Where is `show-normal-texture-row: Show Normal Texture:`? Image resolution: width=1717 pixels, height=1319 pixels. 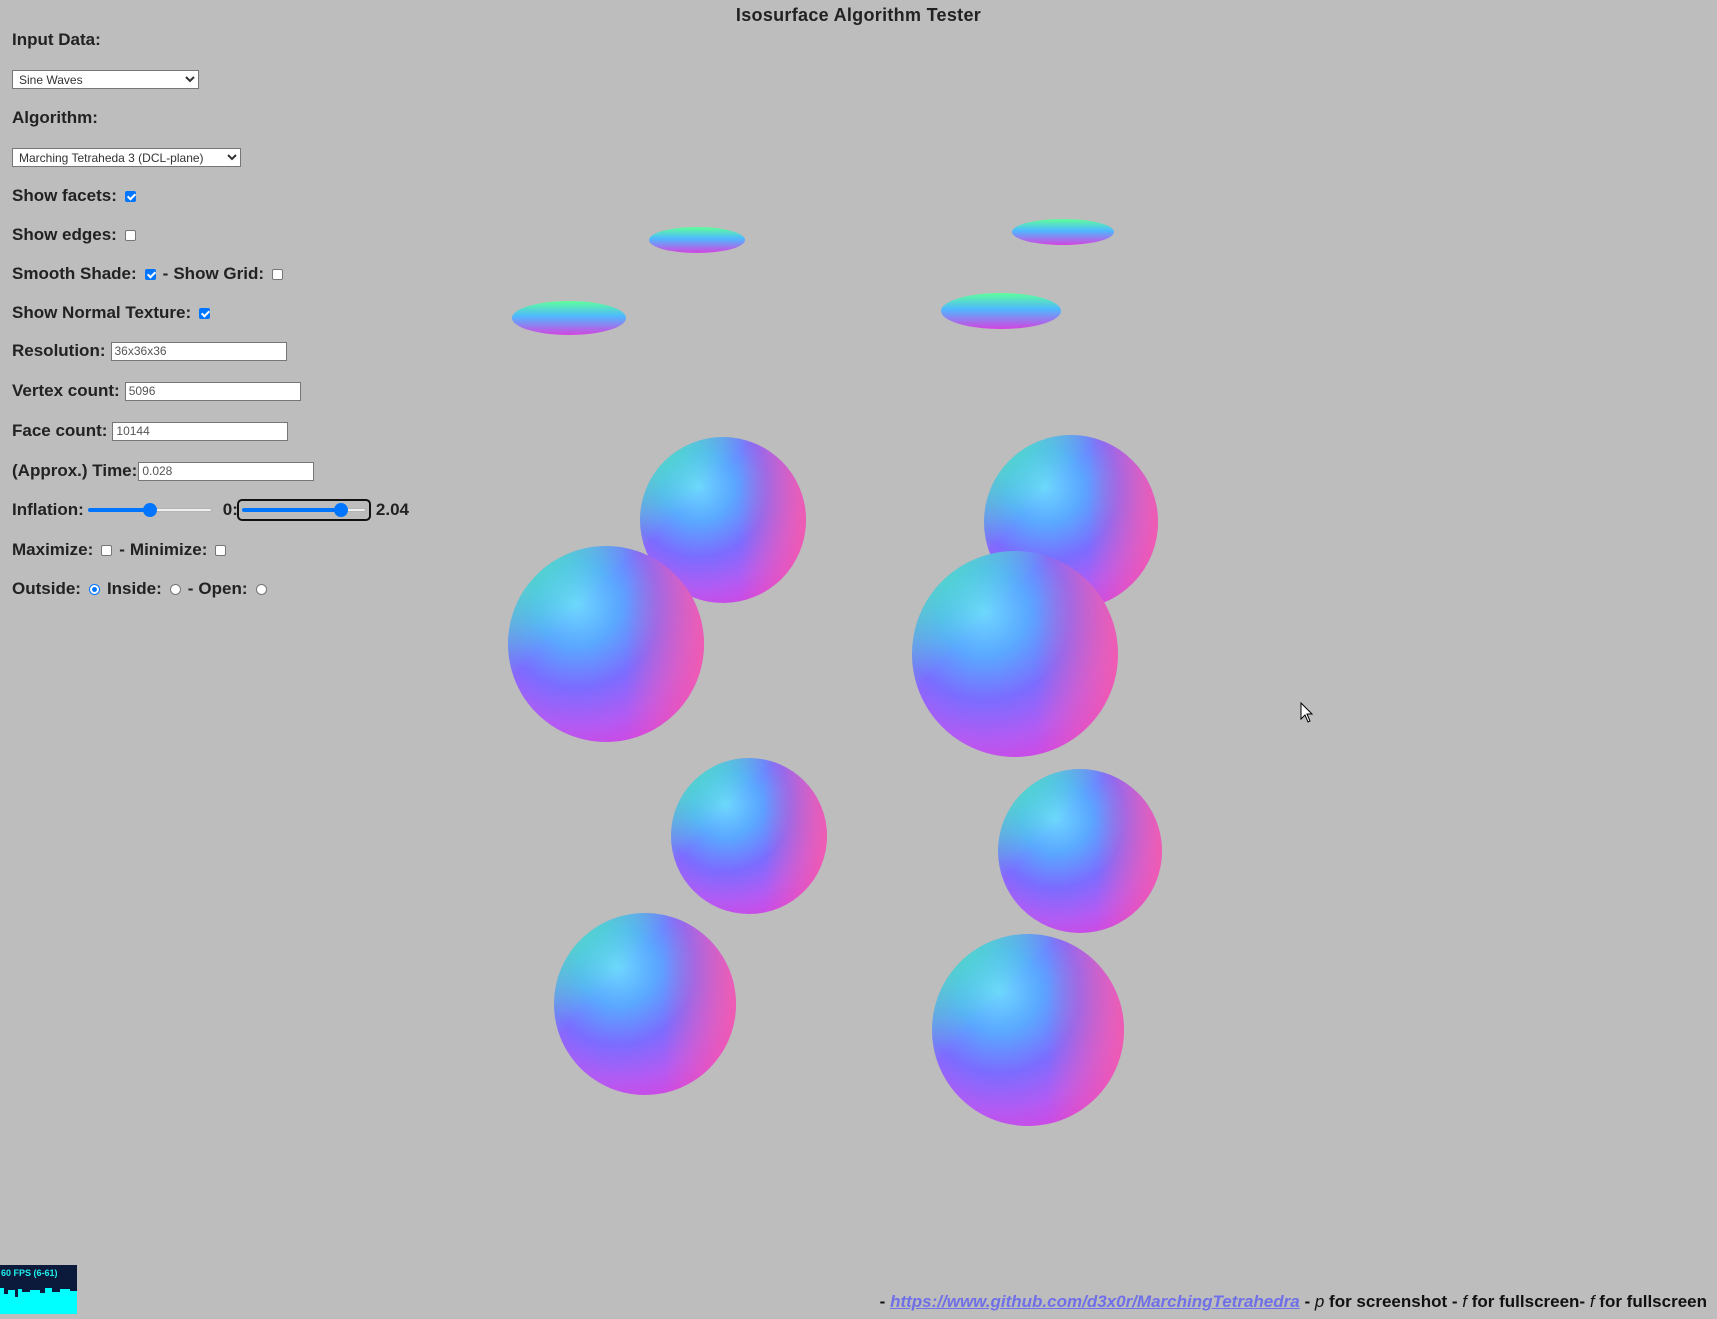
show-normal-texture-row: Show Normal Texture: is located at coordinates (111, 313).